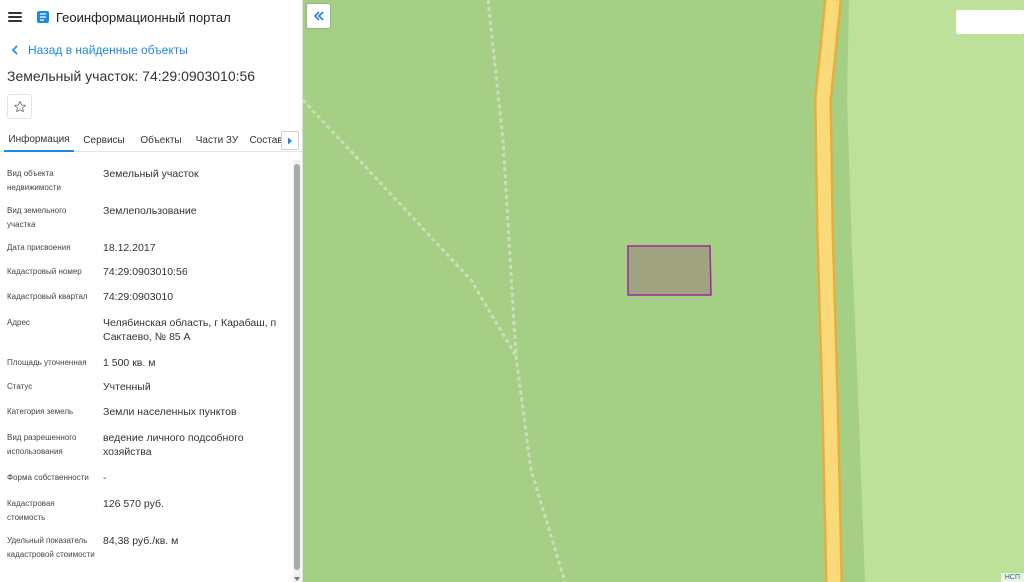 The height and width of the screenshot is (582, 1024). I want to click on land-parcel-polygon, so click(669, 270).